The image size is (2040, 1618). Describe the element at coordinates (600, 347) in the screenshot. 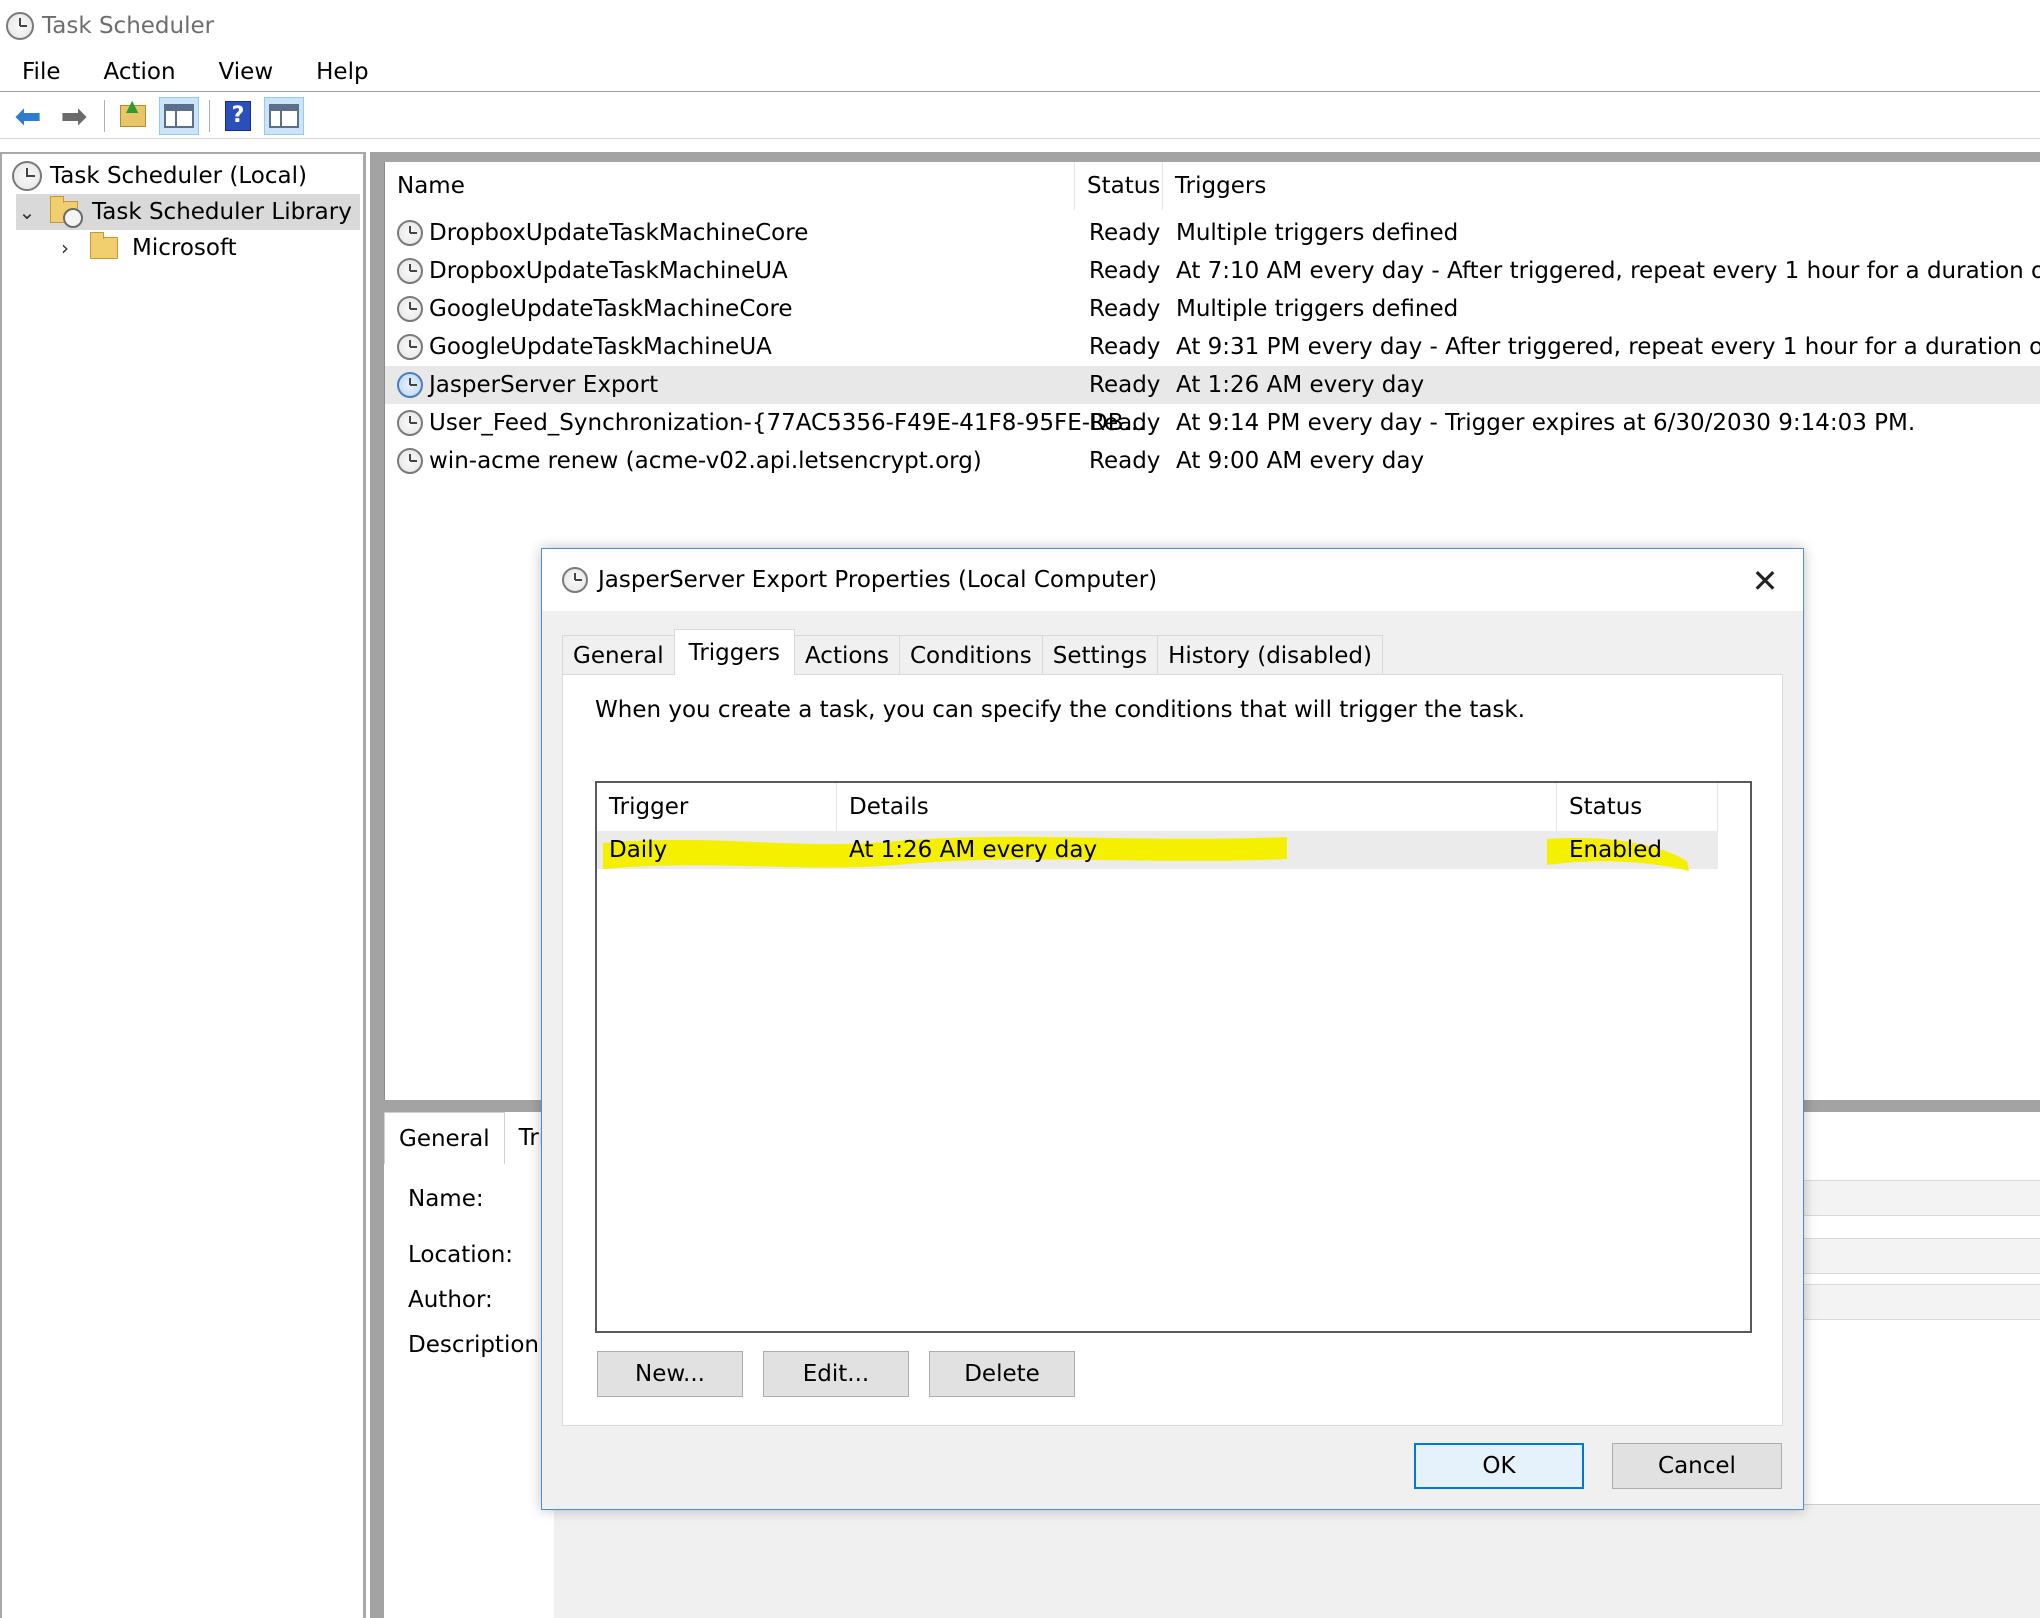

I see `task-name: GoogleUpdateTaskMachineUA` at that location.